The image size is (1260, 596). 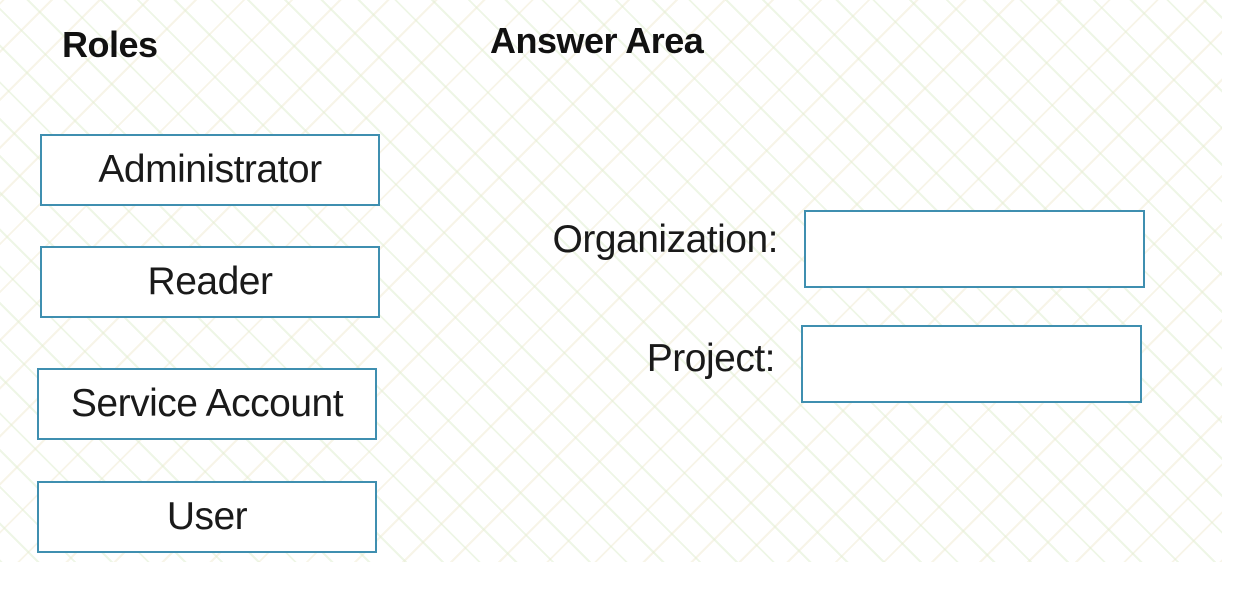 What do you see at coordinates (974, 249) in the screenshot?
I see `organization-drop-target` at bounding box center [974, 249].